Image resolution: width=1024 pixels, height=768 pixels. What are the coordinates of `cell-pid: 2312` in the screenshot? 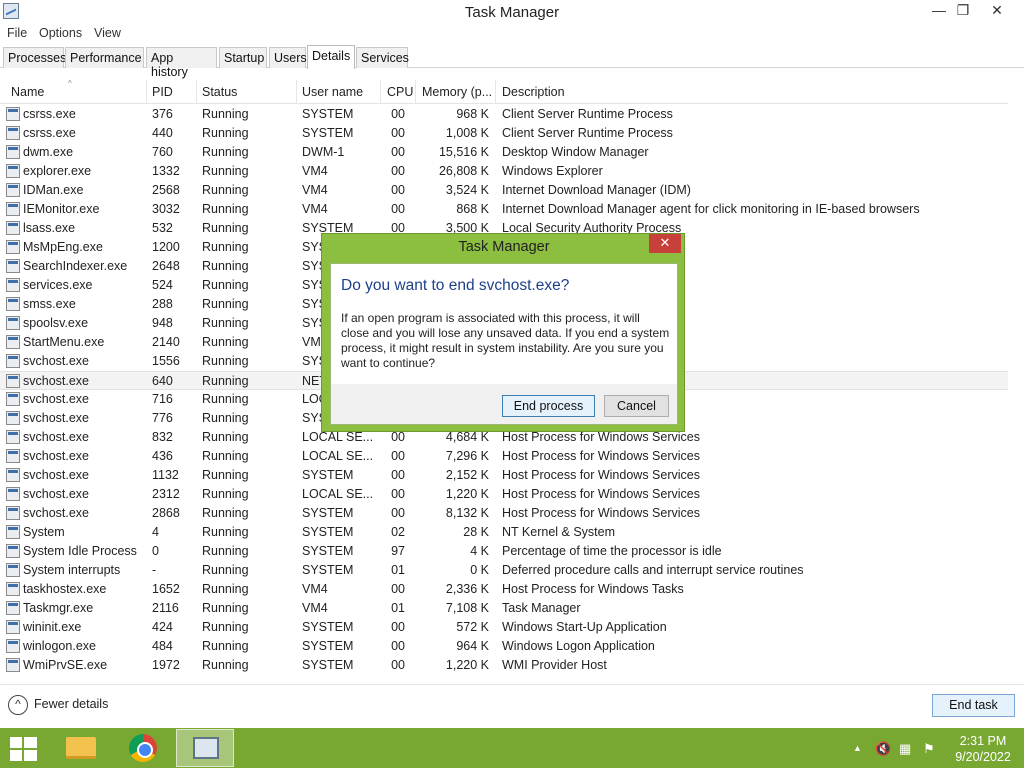 It's located at (166, 494).